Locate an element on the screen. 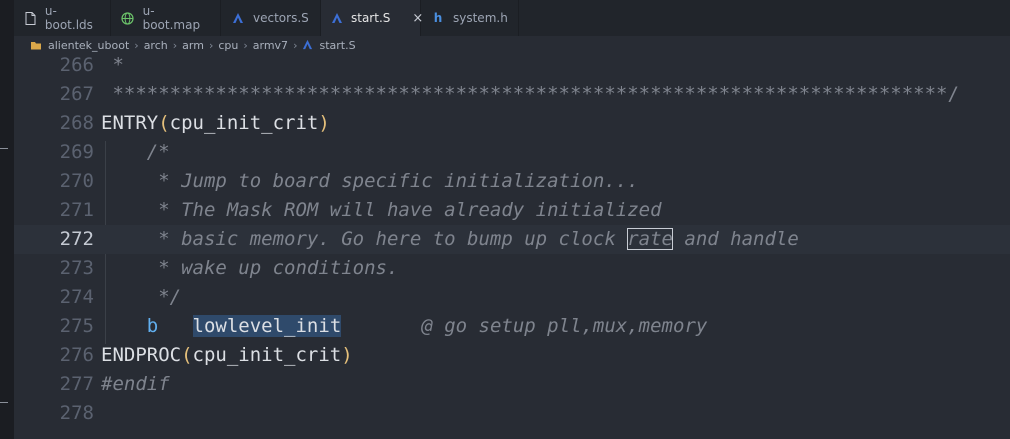 The image size is (1010, 439). line-text: * wake up conditions. is located at coordinates (250, 268).